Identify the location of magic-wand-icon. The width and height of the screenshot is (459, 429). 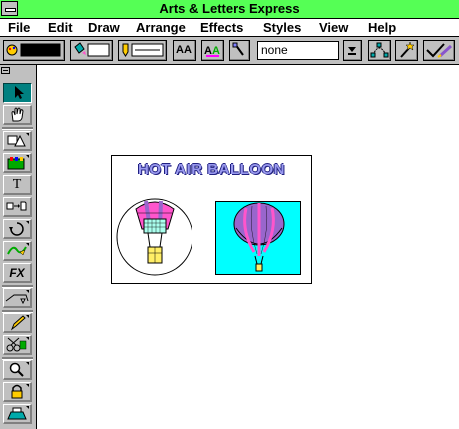
(407, 49).